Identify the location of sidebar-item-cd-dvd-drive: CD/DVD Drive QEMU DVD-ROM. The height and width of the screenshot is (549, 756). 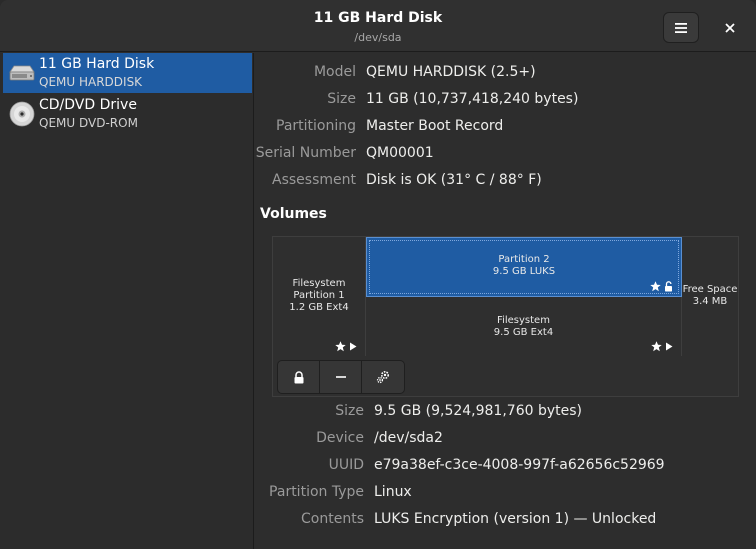
(127, 114).